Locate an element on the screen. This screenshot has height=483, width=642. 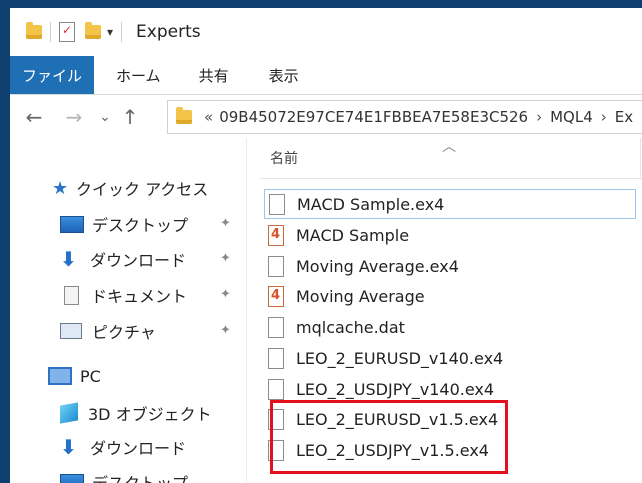
breadcrumb-segment: Ex is located at coordinates (624, 117).